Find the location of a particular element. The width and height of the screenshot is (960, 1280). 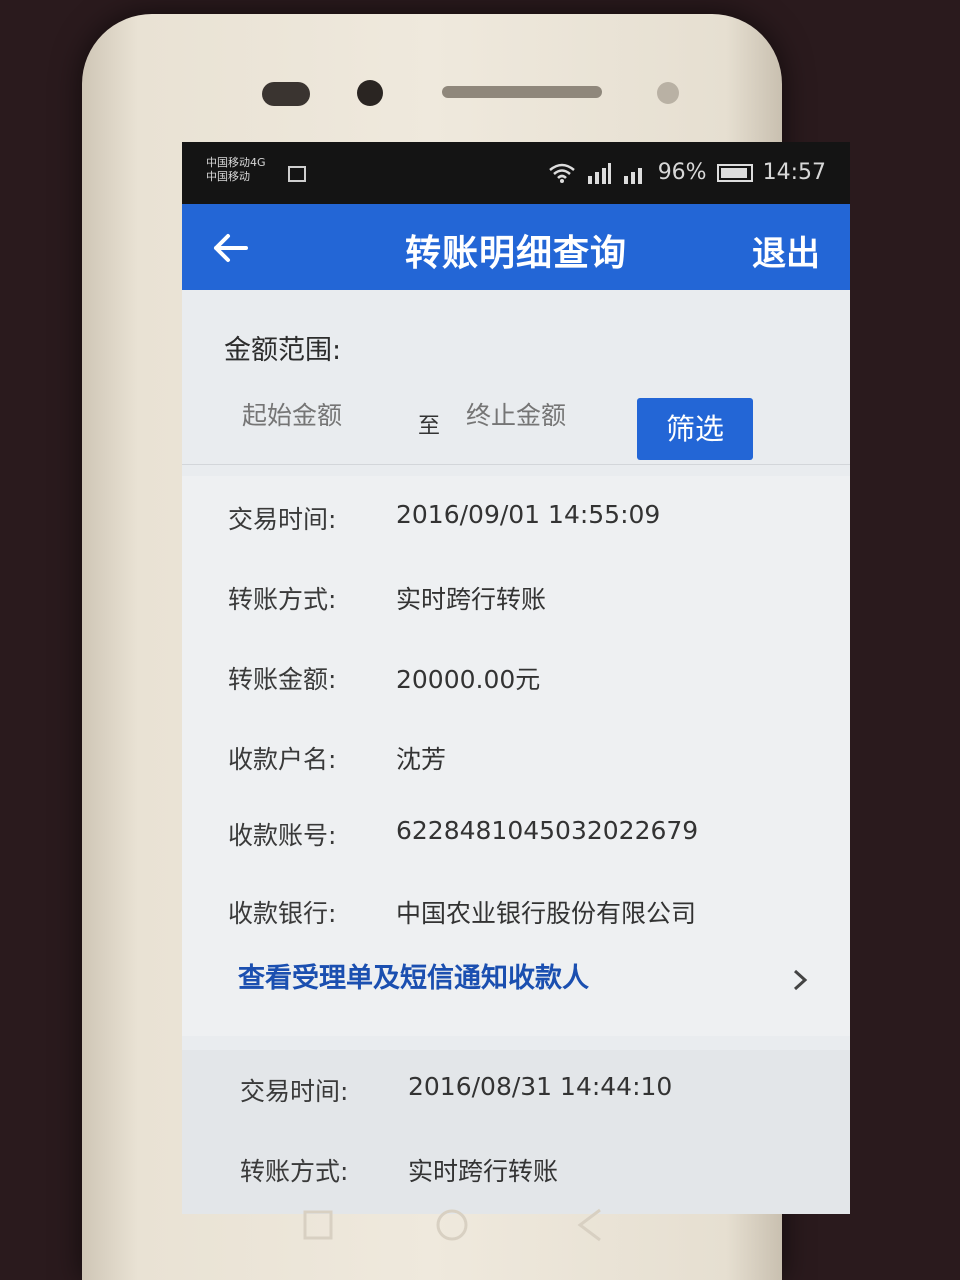

record2-time-row: 交易时间: 2016/08/31 14:44:10 is located at coordinates (456, 1090).